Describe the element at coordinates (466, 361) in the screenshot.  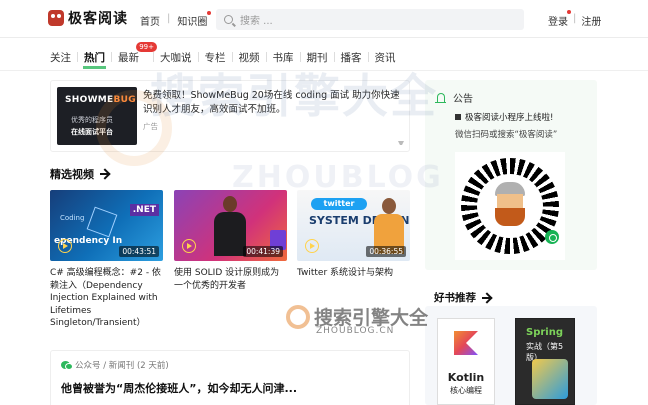
I see `book-cover: Kotlin 核心编程` at that location.